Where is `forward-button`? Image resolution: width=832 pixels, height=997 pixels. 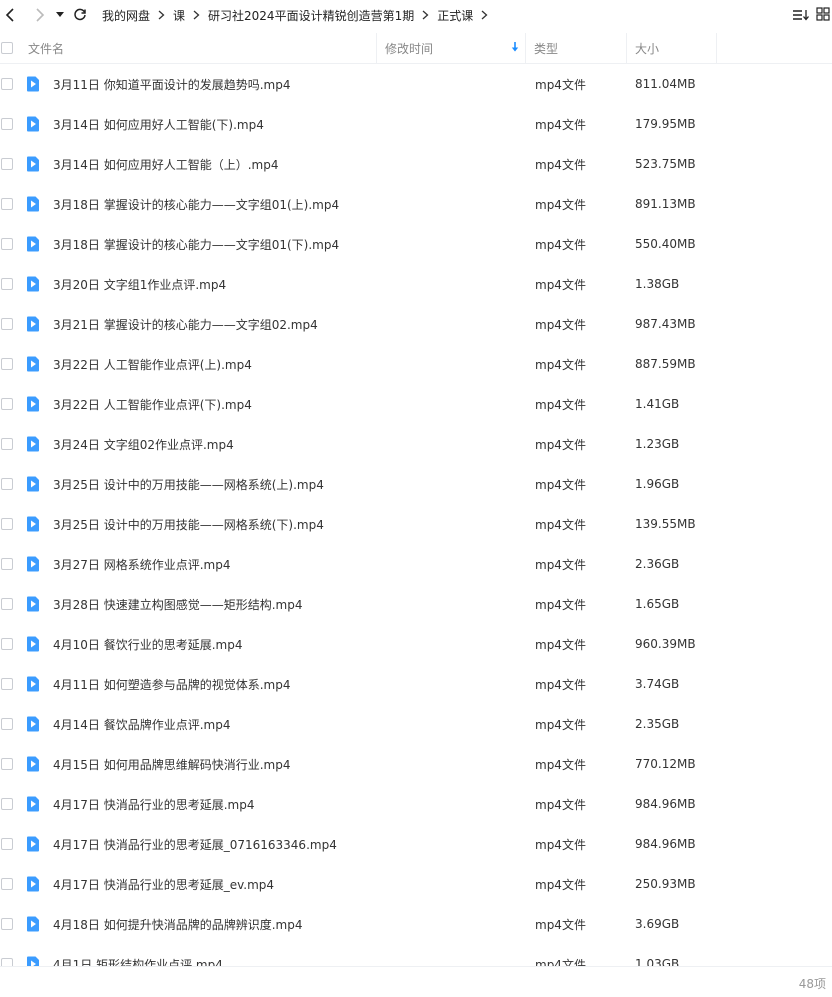 forward-button is located at coordinates (40, 15).